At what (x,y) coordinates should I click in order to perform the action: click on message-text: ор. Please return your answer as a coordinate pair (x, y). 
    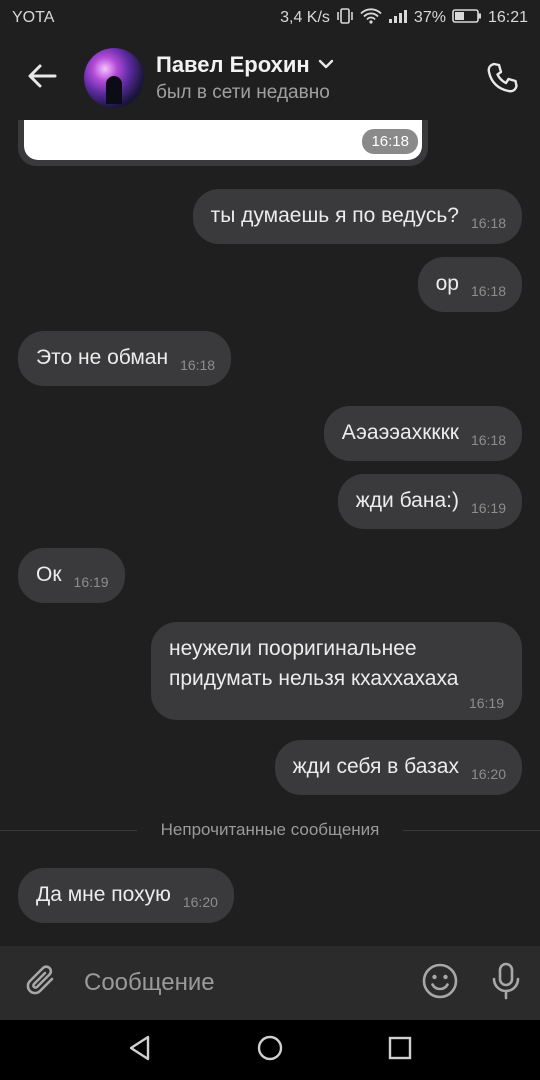
    Looking at the image, I should click on (447, 283).